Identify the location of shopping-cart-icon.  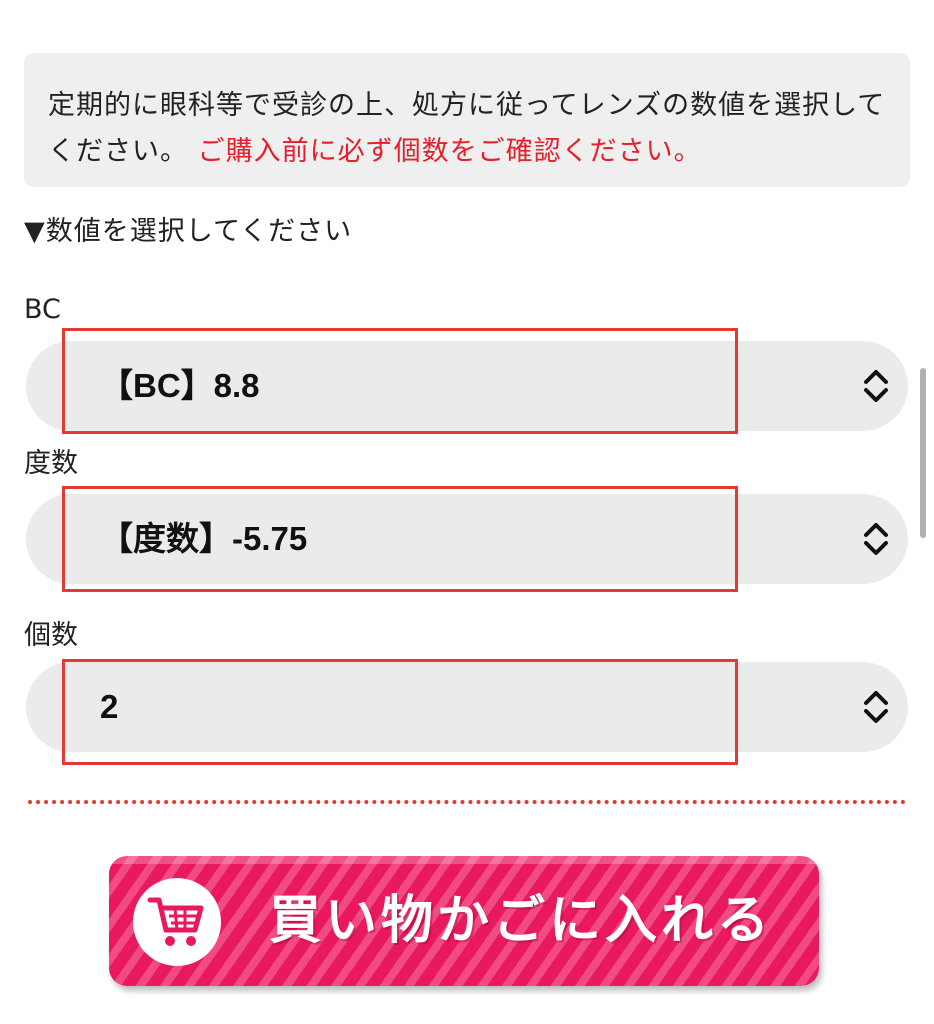
(175, 921).